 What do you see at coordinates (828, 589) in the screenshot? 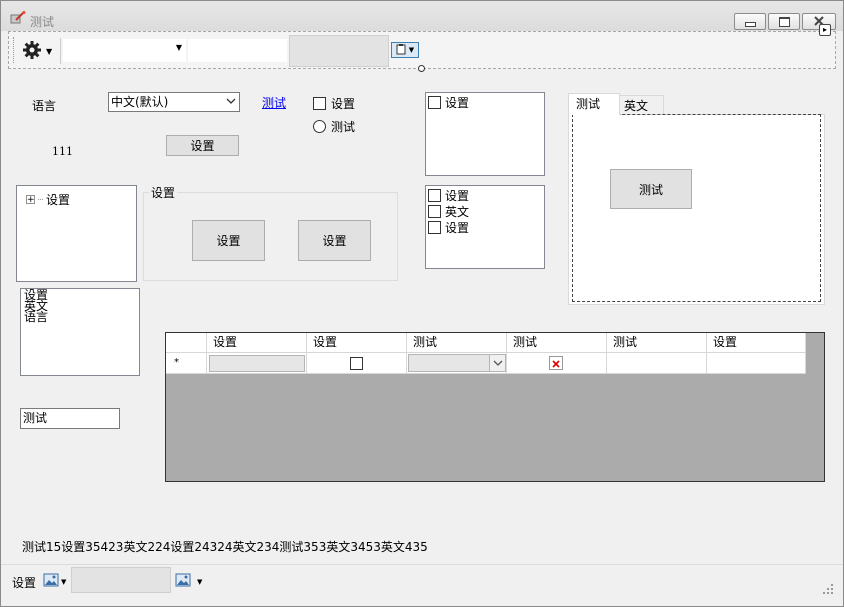
I see `size-grip-icon` at bounding box center [828, 589].